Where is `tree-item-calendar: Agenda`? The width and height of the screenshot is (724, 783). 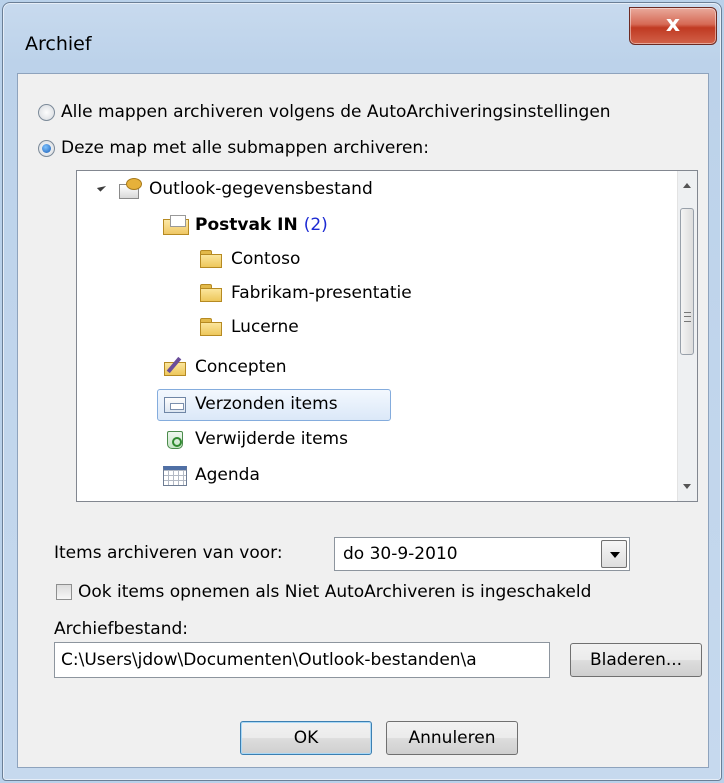
tree-item-calendar: Agenda is located at coordinates (211, 475).